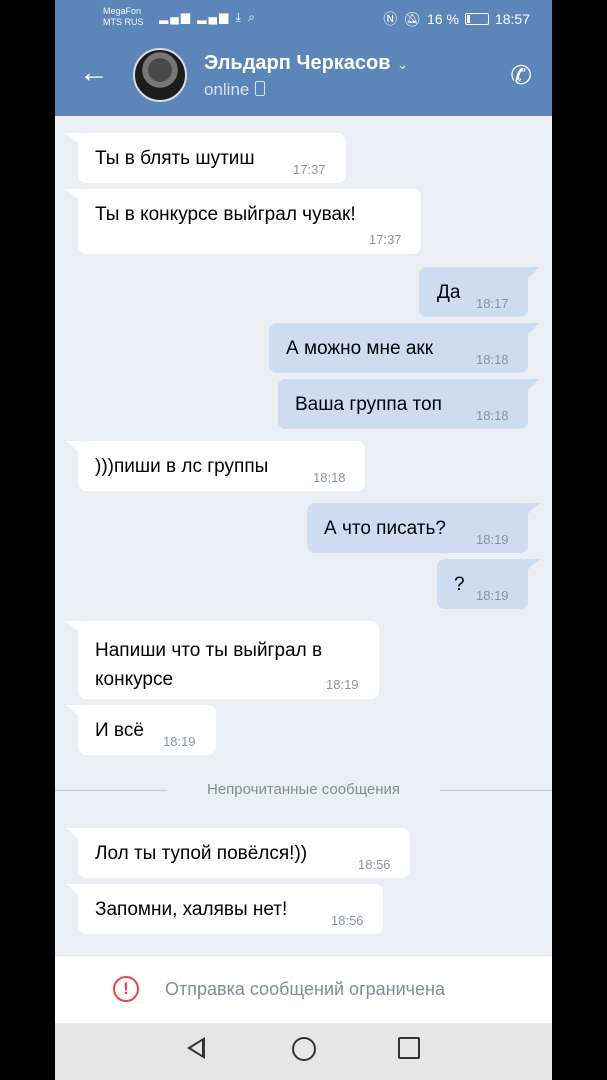  I want to click on battery-icon, so click(476, 19).